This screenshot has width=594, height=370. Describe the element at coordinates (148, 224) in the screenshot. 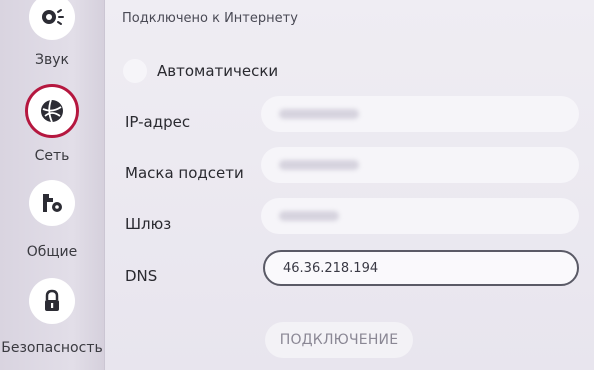

I see `gateway-label: Шлюз` at that location.